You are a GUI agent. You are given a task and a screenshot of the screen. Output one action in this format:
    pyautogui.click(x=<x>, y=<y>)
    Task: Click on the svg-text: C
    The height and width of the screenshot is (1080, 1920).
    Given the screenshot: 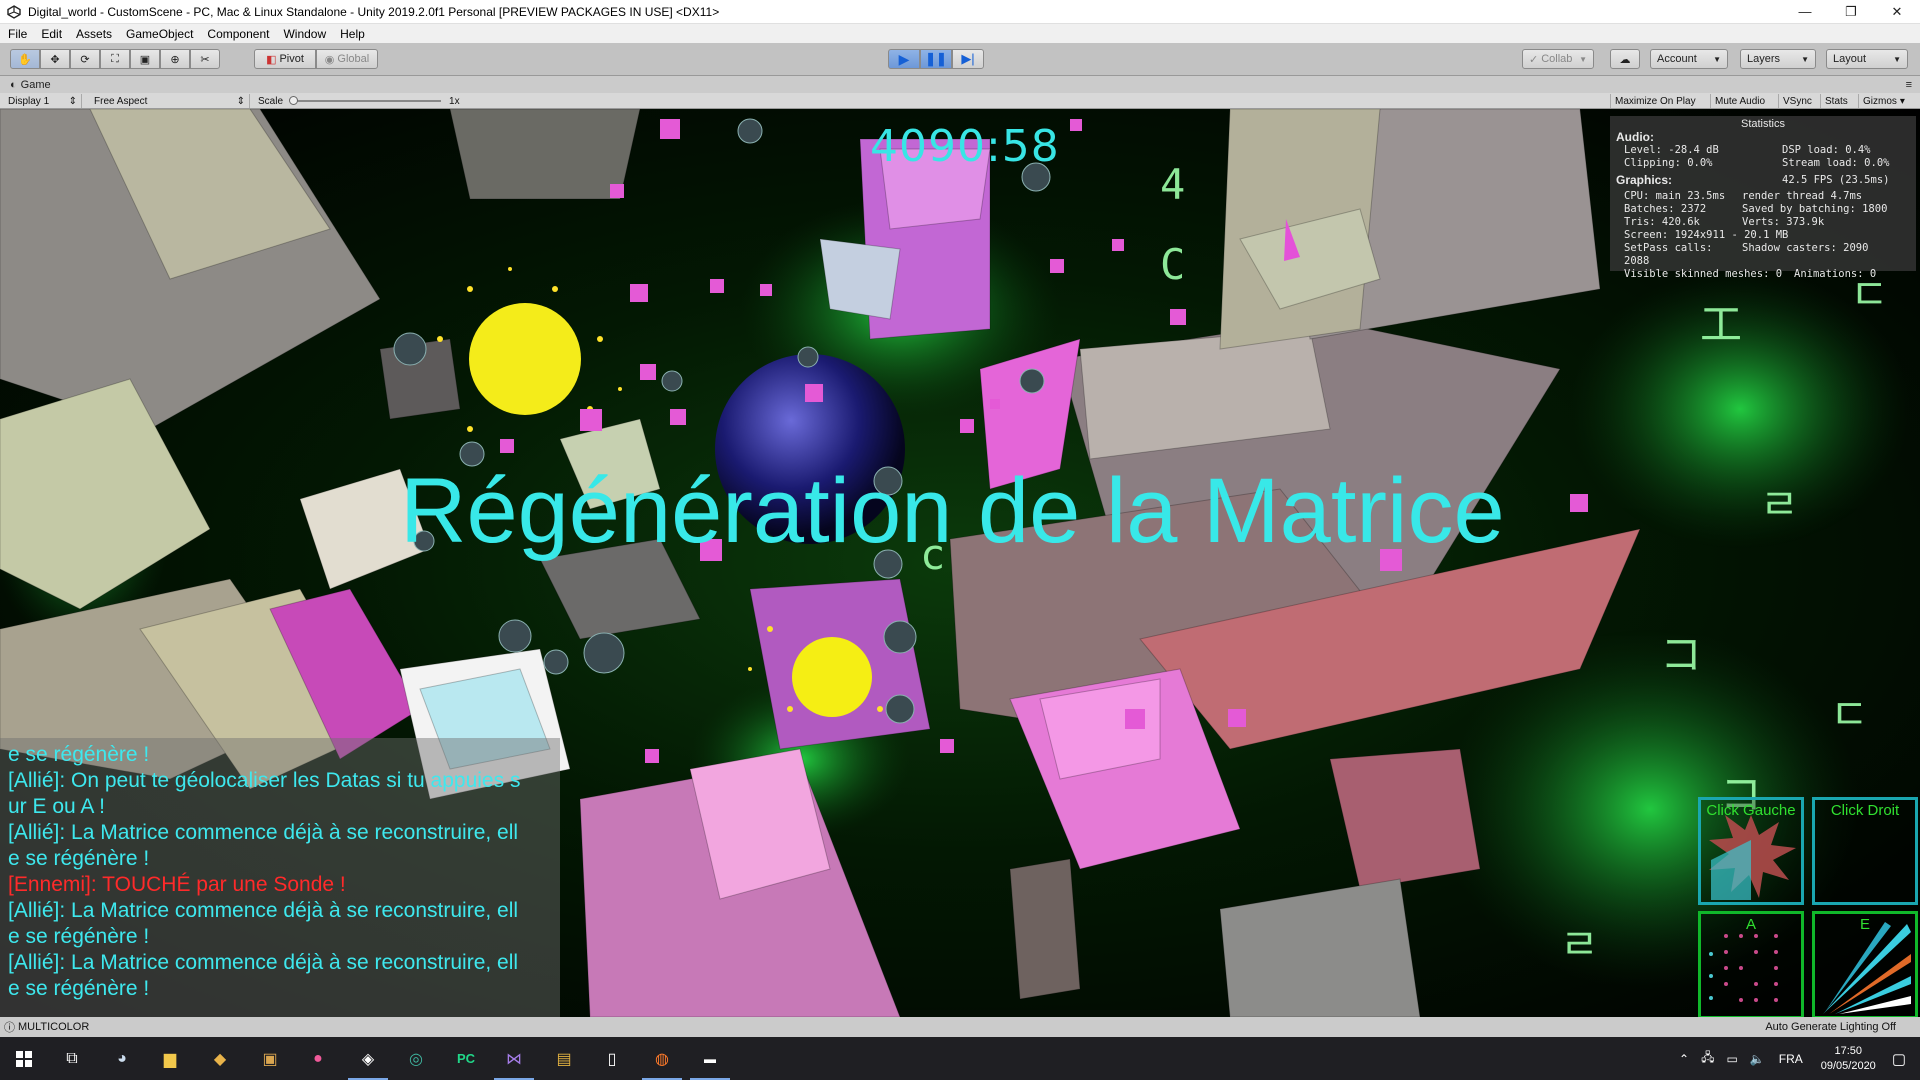 What is the action you would take?
    pyautogui.click(x=1172, y=264)
    